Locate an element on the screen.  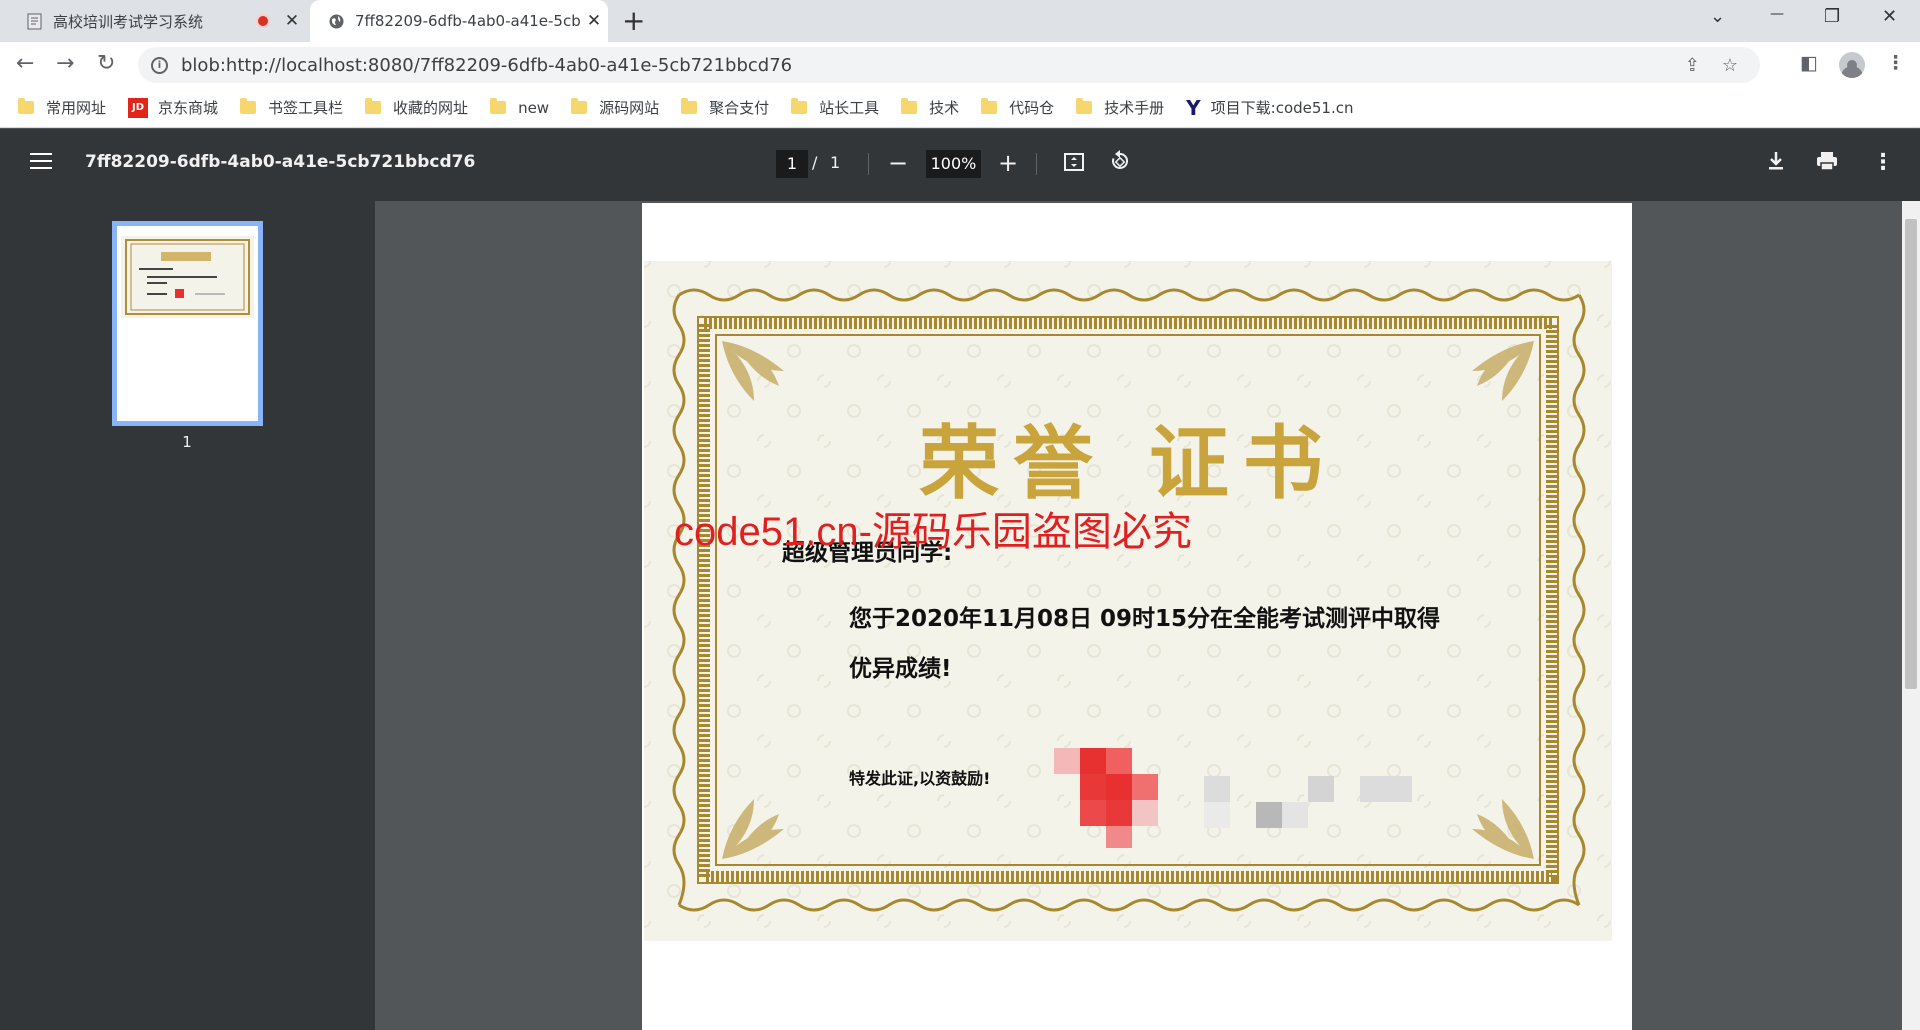
tab-title: 高校培训考试学习系统 is located at coordinates (128, 21).